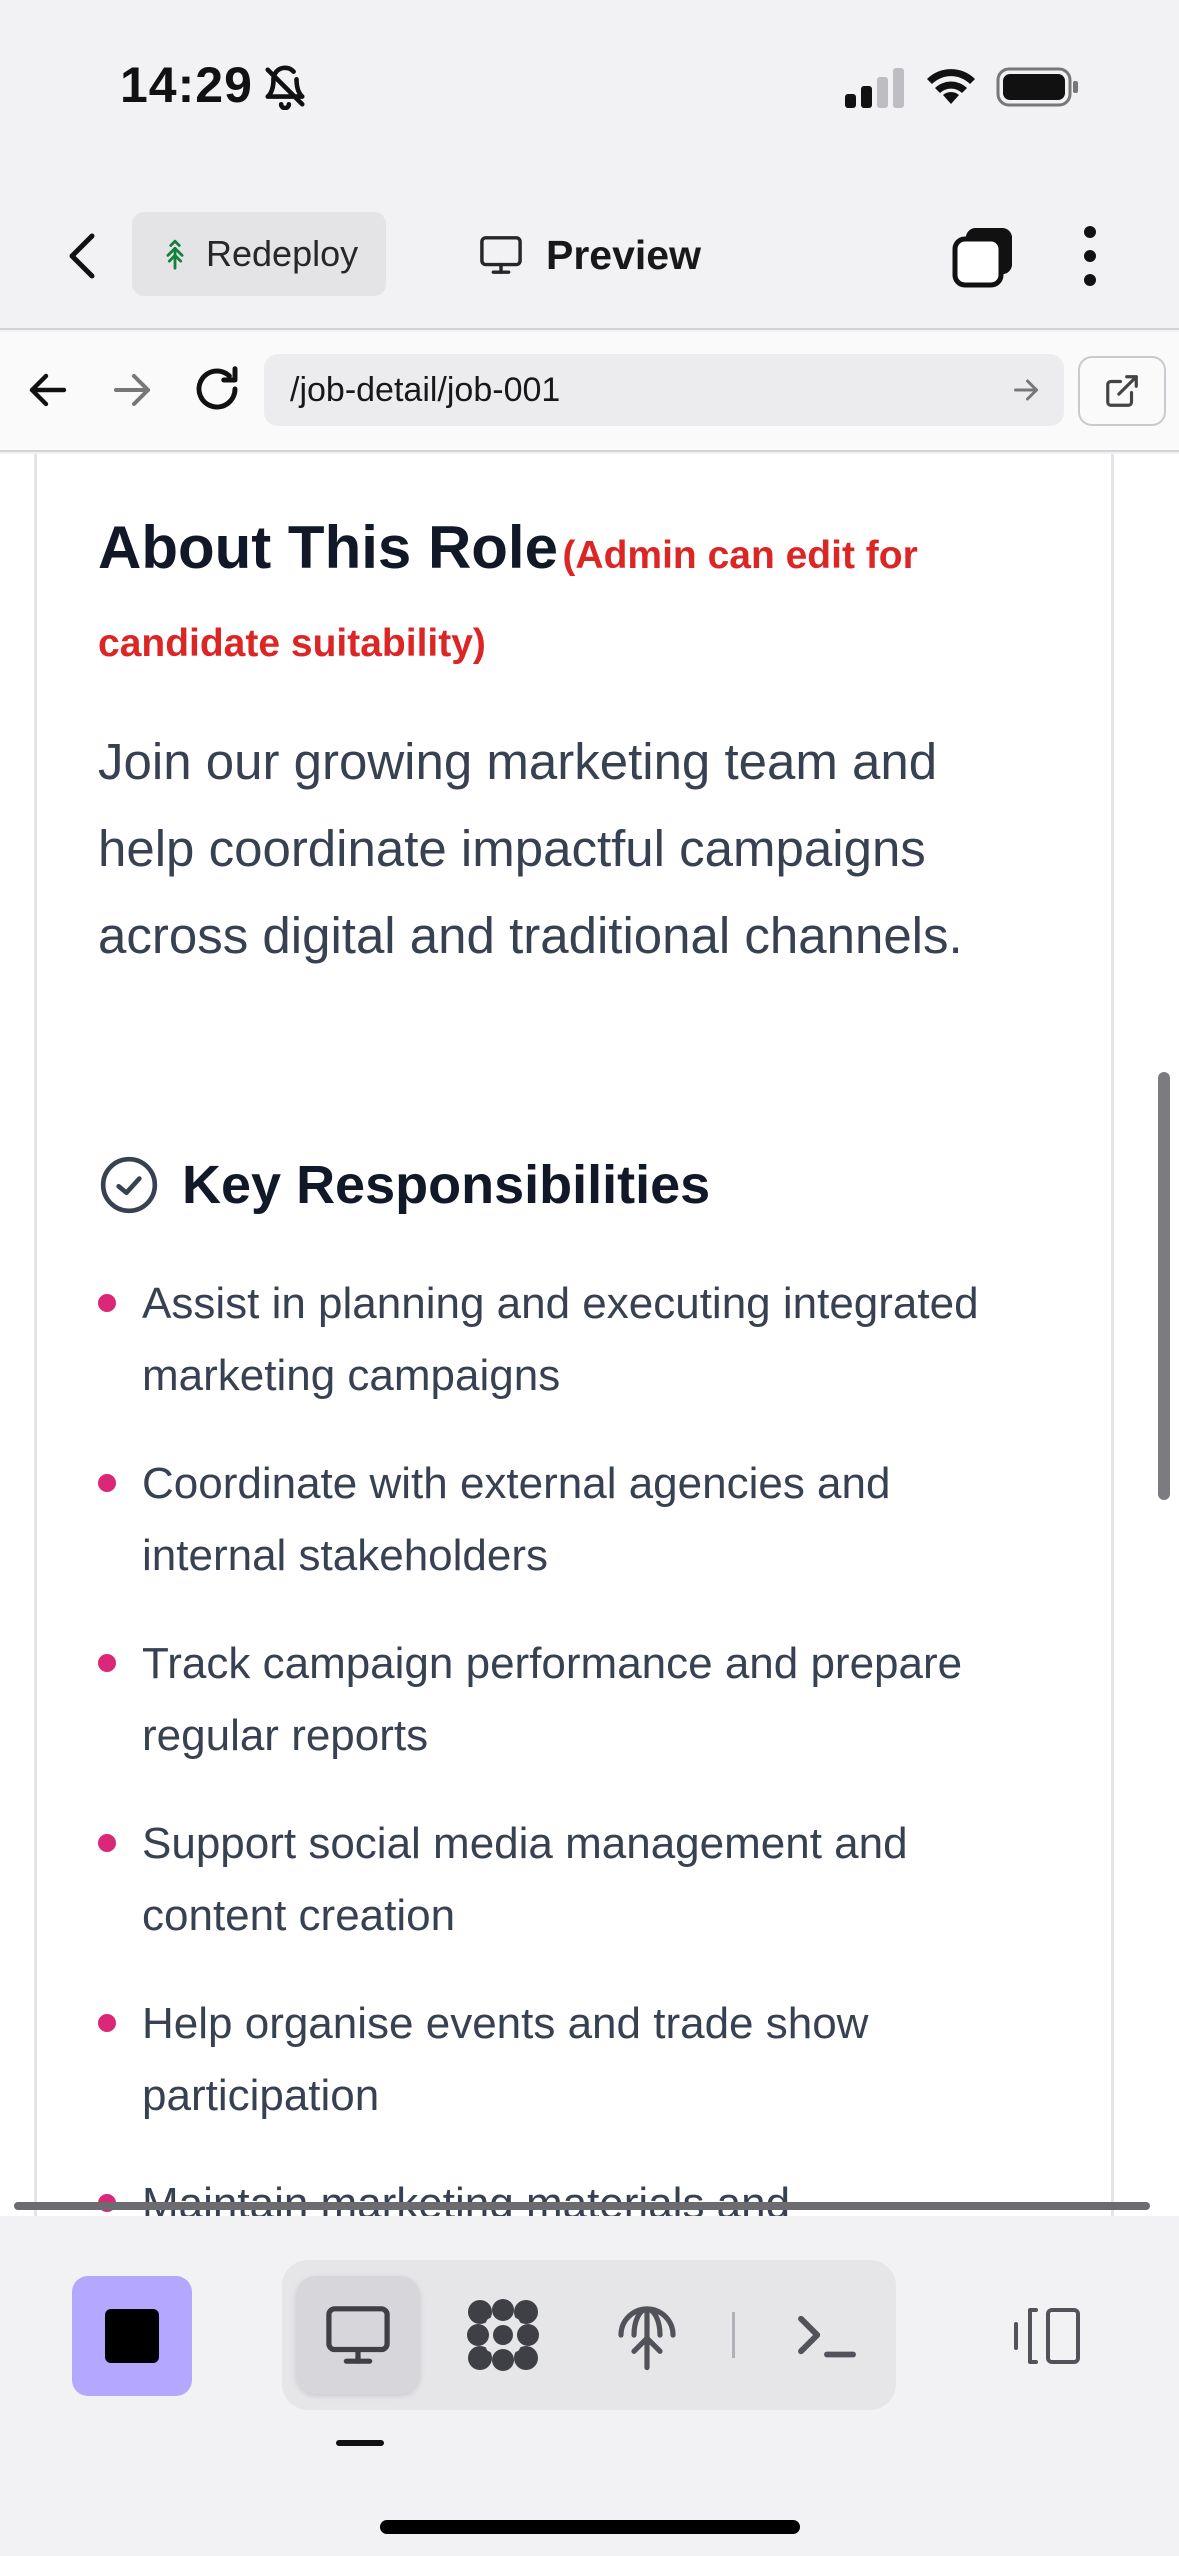 This screenshot has width=1179, height=2556. What do you see at coordinates (1026, 390) in the screenshot?
I see `go-arrow-icon` at bounding box center [1026, 390].